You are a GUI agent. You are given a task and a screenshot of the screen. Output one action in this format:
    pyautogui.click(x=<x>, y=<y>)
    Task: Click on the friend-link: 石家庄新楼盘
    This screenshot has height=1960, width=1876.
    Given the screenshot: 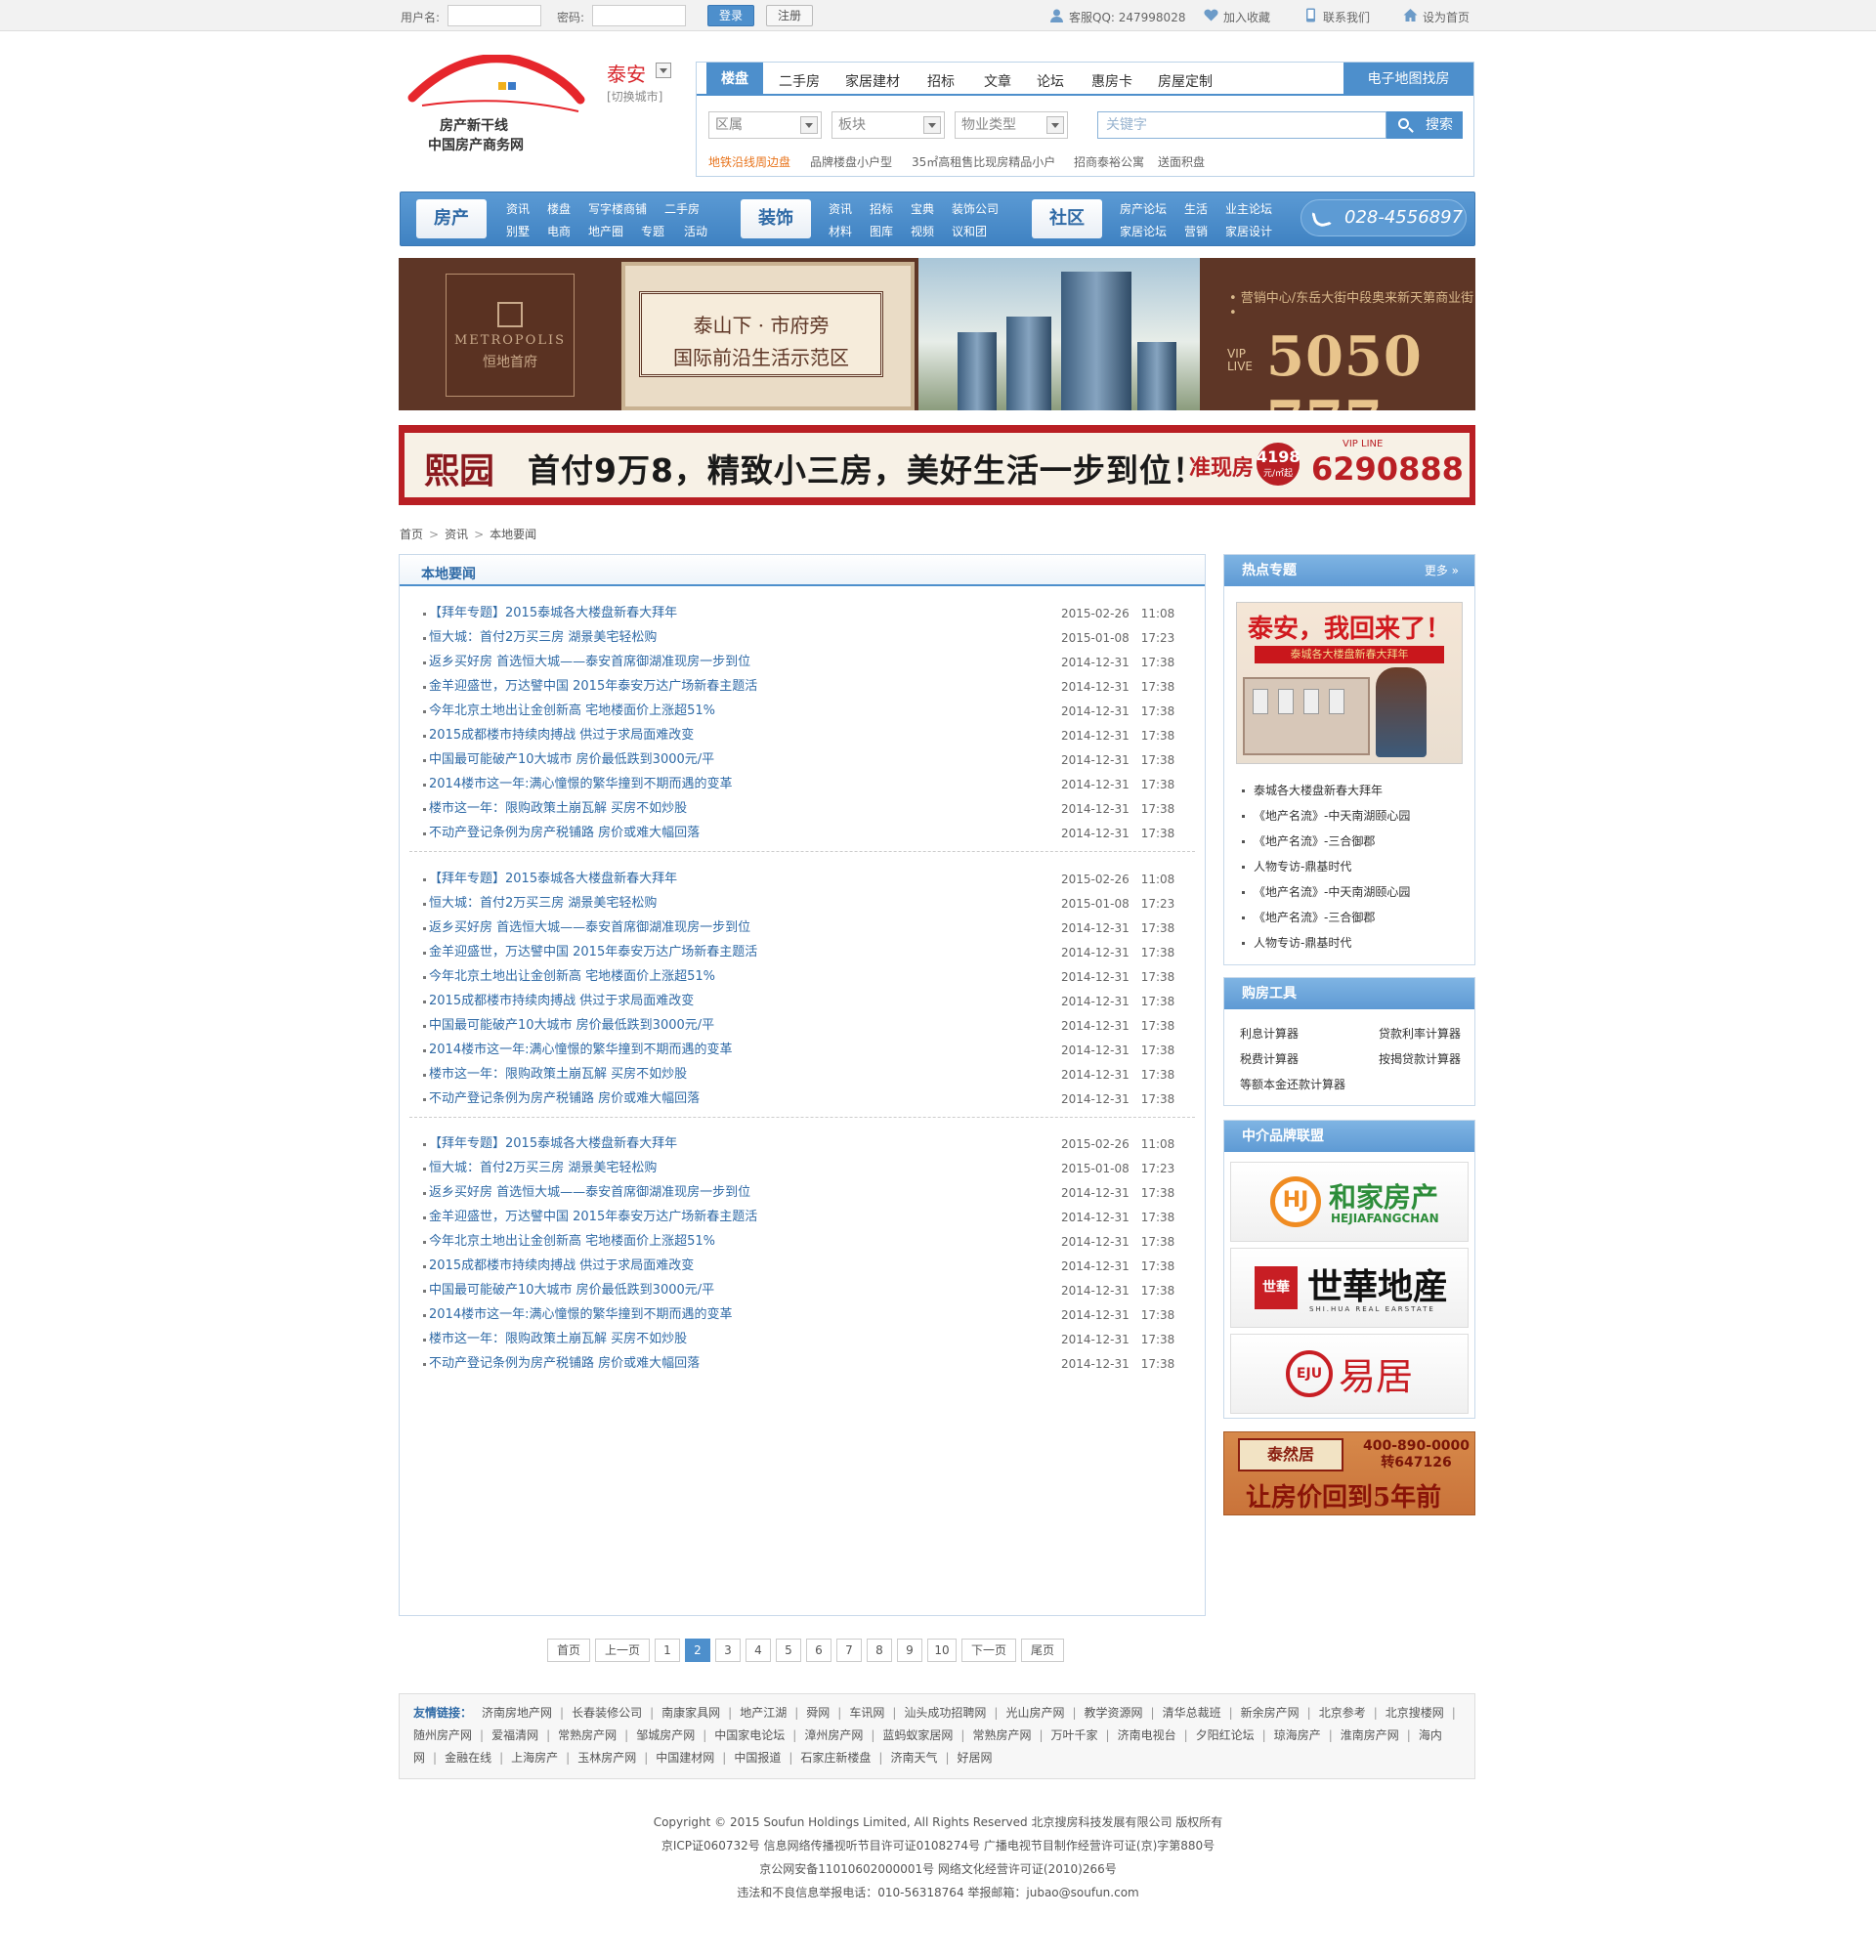 What is the action you would take?
    pyautogui.click(x=835, y=1758)
    